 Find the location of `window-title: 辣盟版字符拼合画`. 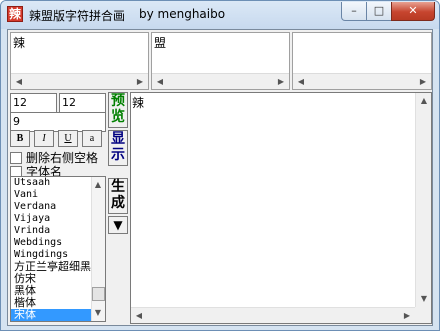

window-title: 辣盟版字符拼合画 is located at coordinates (77, 16).